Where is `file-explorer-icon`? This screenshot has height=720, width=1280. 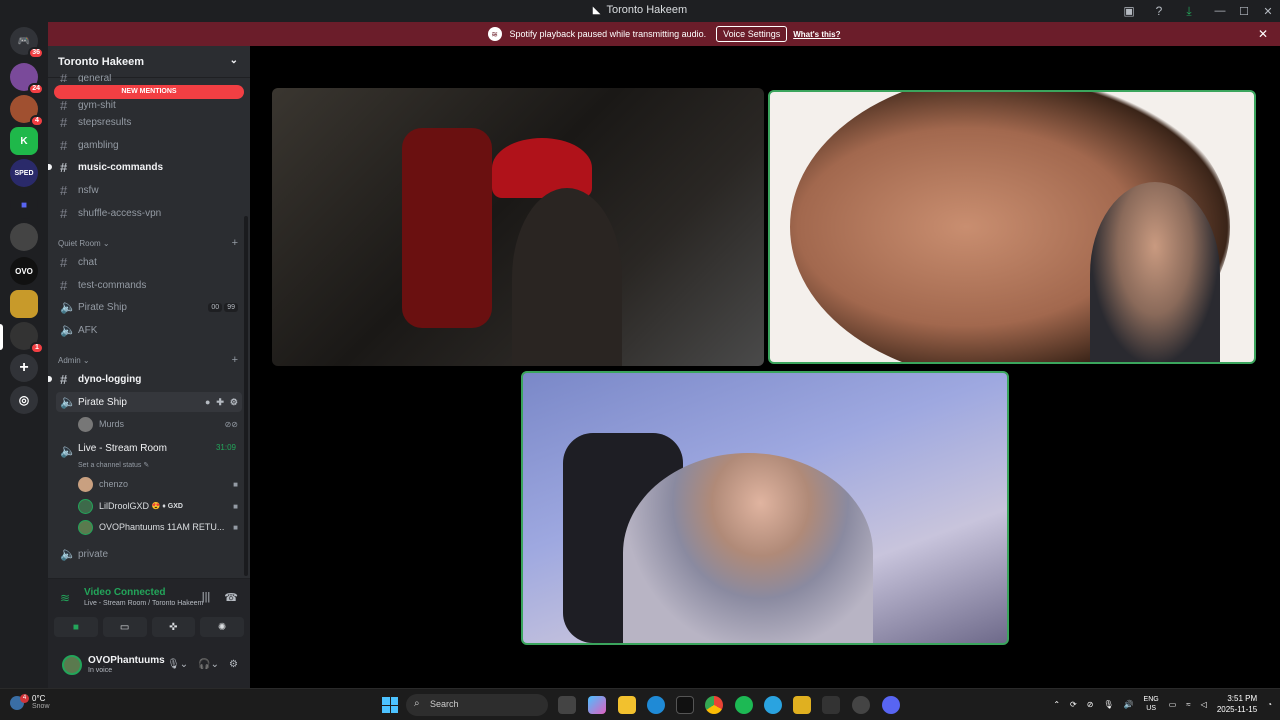 file-explorer-icon is located at coordinates (627, 705).